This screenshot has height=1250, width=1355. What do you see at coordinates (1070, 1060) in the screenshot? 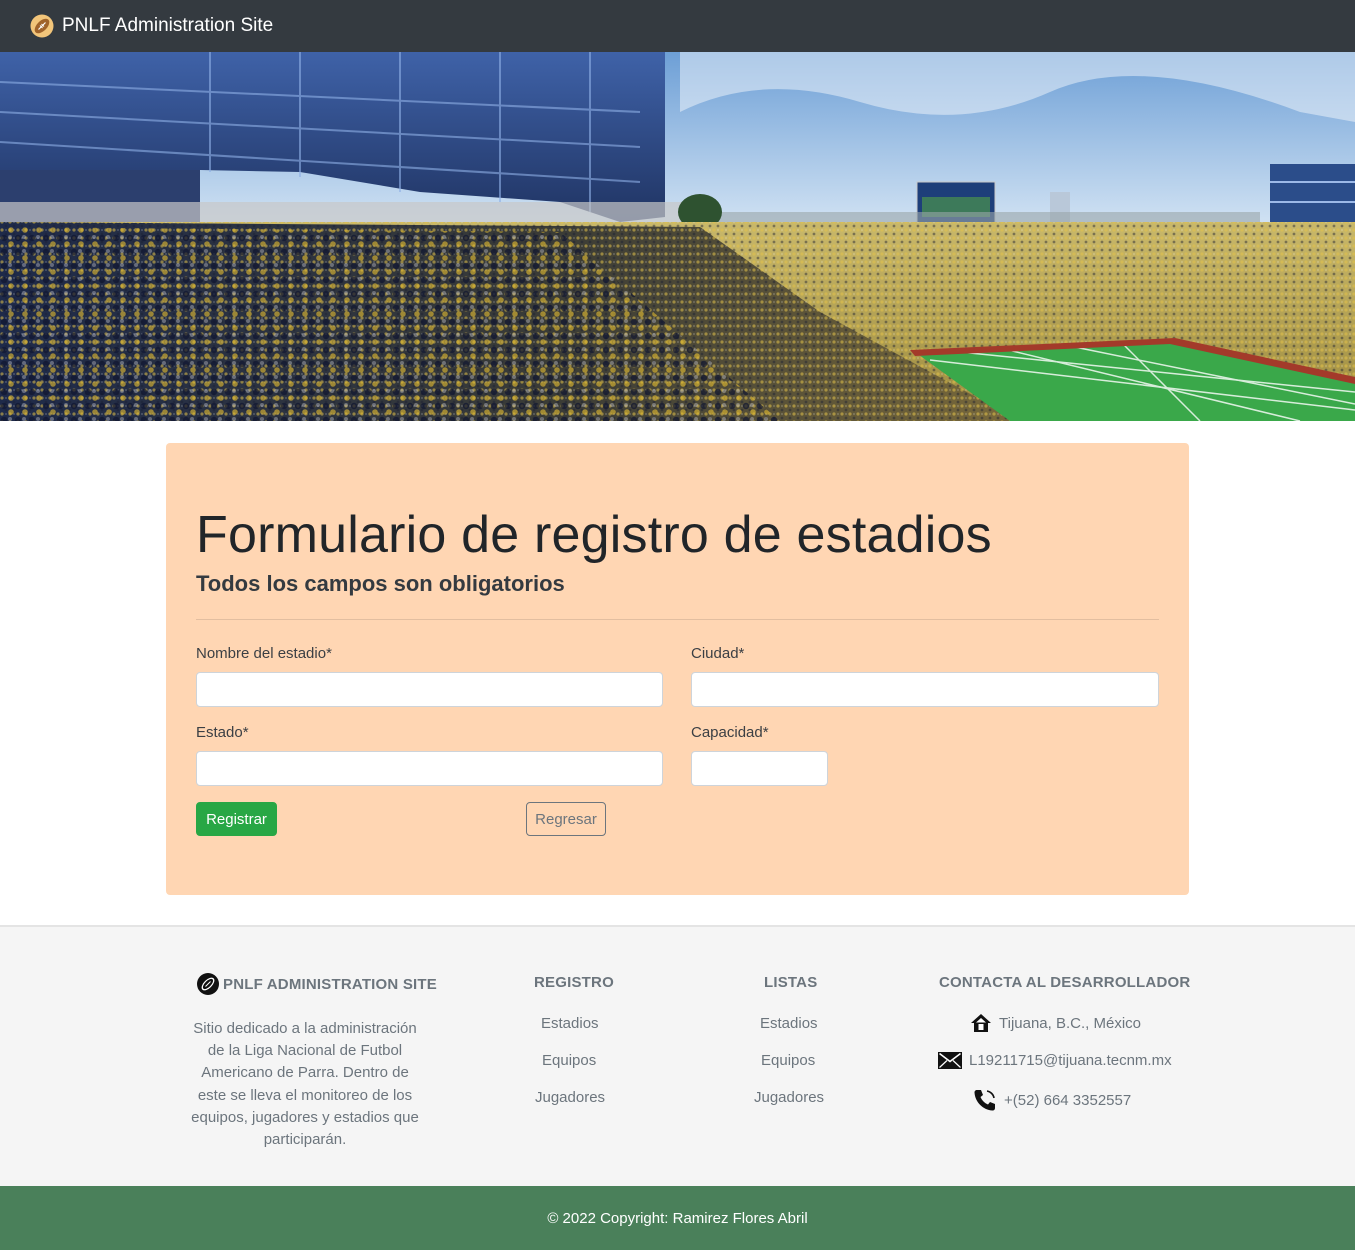
I see `contact-email-text: L19211715@tijuana.tecnm.mx` at bounding box center [1070, 1060].